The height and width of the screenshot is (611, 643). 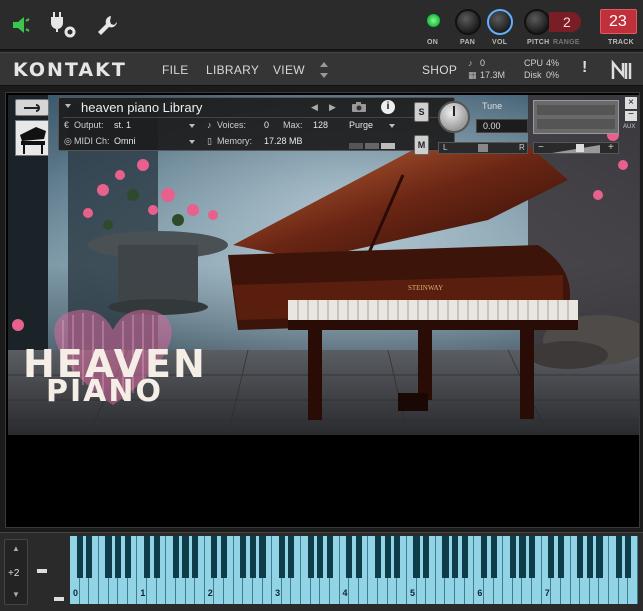 What do you see at coordinates (289, 70) in the screenshot?
I see `menu-view: VIEW` at bounding box center [289, 70].